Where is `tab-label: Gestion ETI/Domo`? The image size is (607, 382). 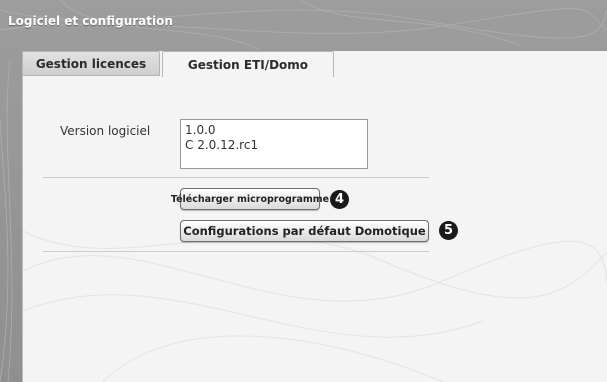 tab-label: Gestion ETI/Domo is located at coordinates (248, 64).